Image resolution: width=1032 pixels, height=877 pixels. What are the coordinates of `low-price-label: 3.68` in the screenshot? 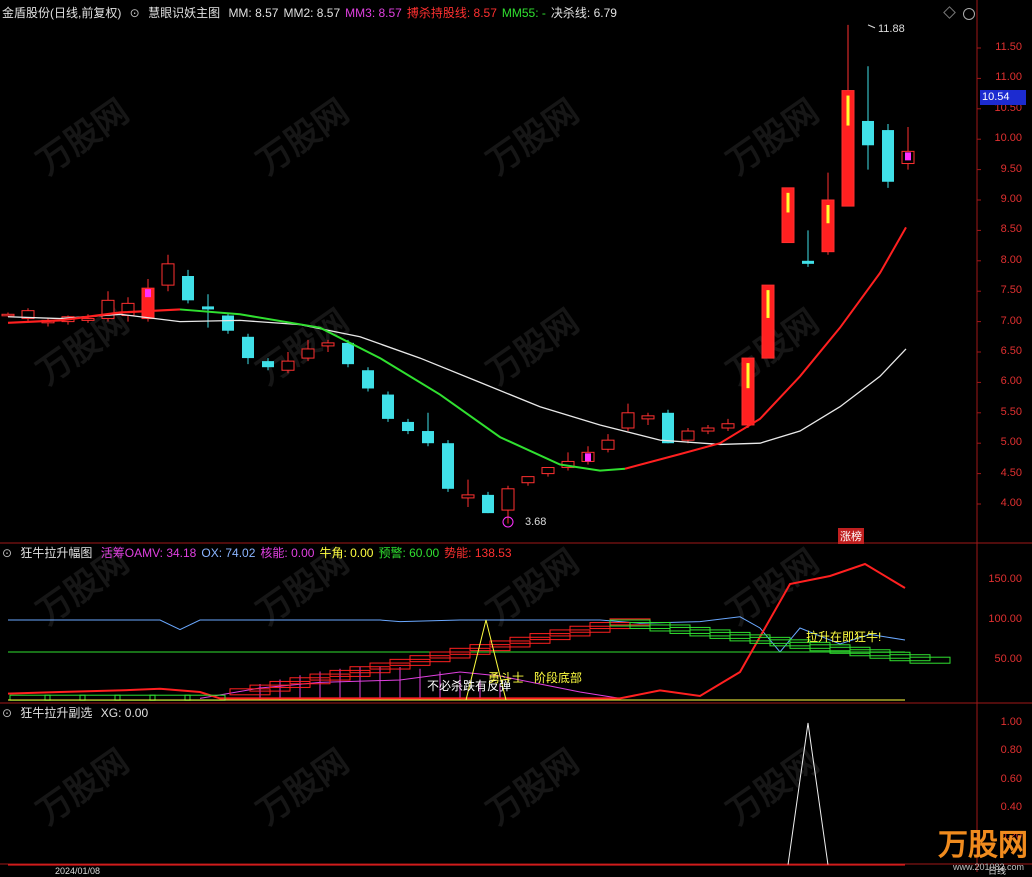 It's located at (536, 522).